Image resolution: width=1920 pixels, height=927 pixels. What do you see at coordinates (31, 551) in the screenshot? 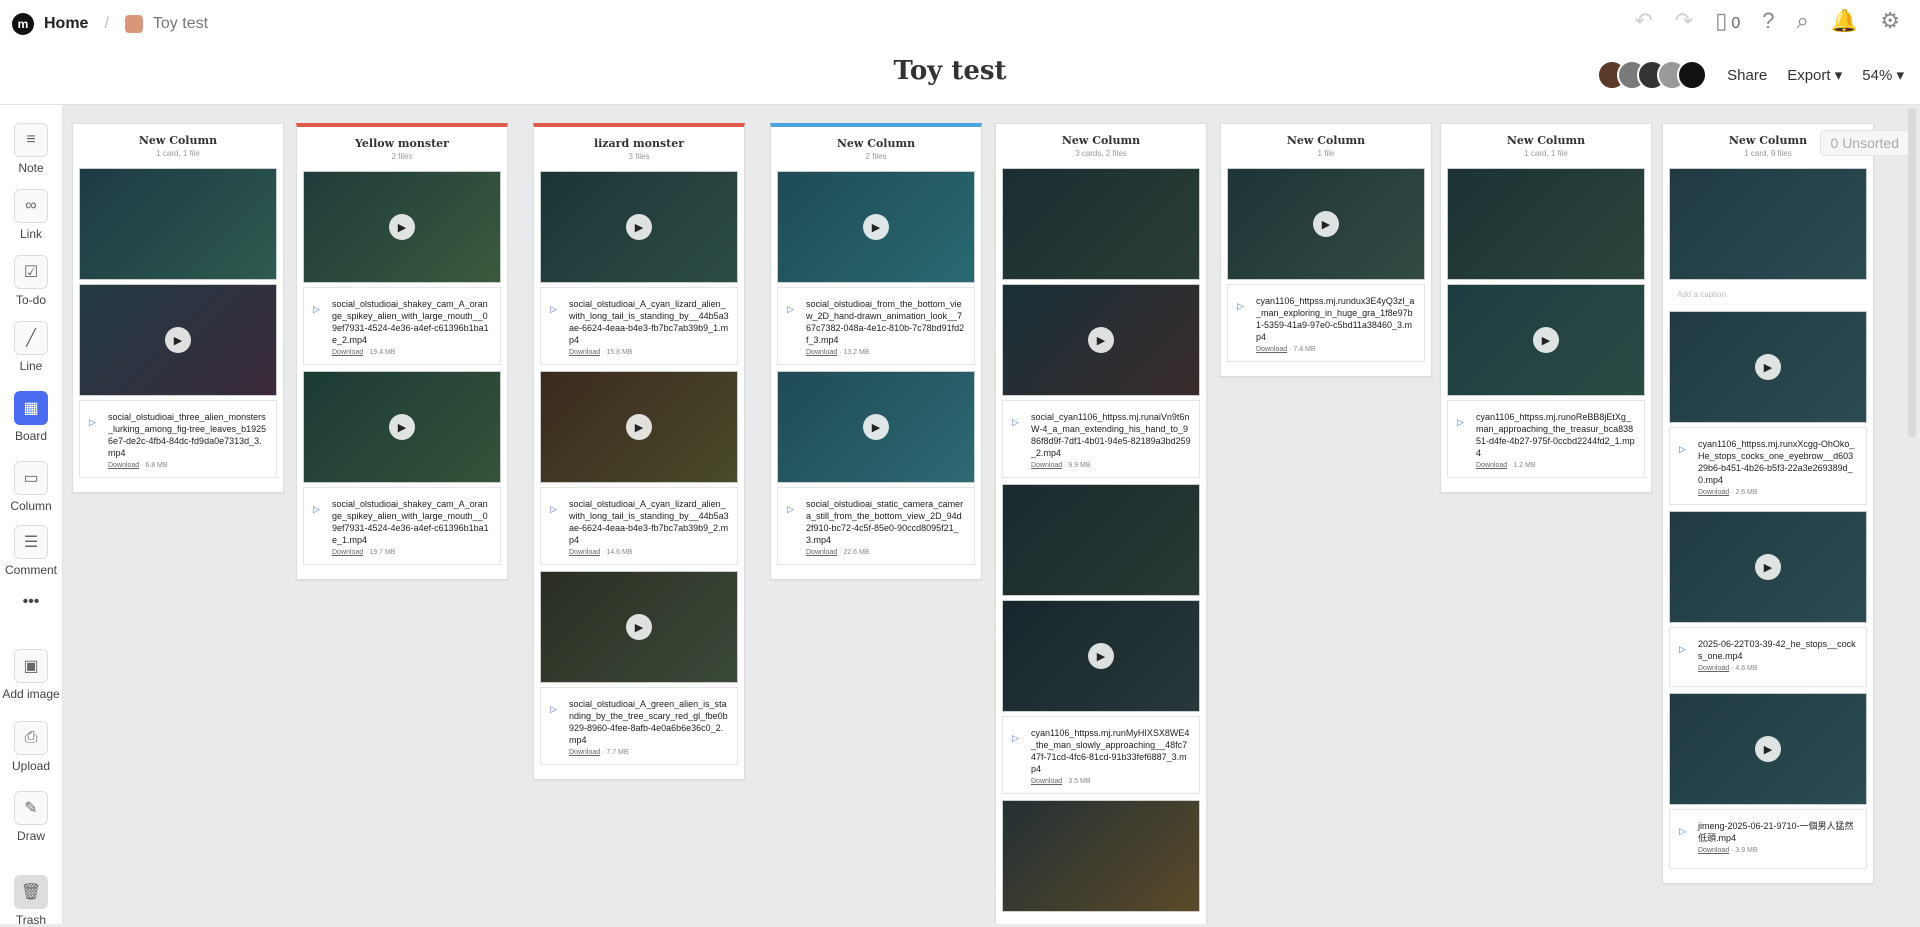
I see `comment-tool: ☰ Comment` at bounding box center [31, 551].